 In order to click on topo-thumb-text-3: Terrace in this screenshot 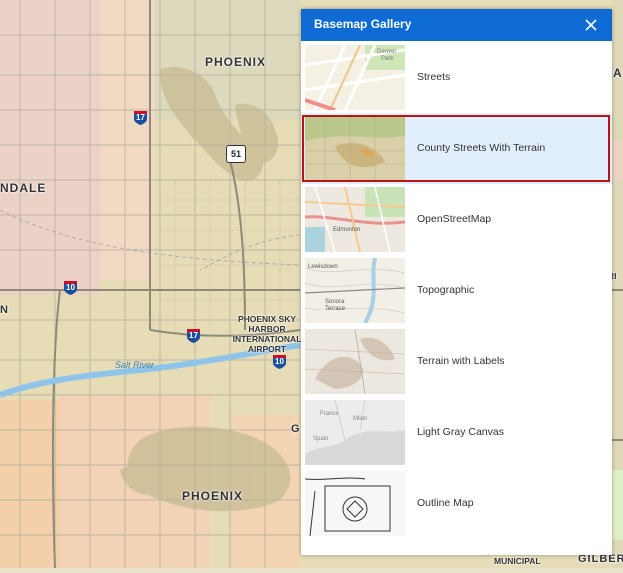, I will do `click(335, 309)`.